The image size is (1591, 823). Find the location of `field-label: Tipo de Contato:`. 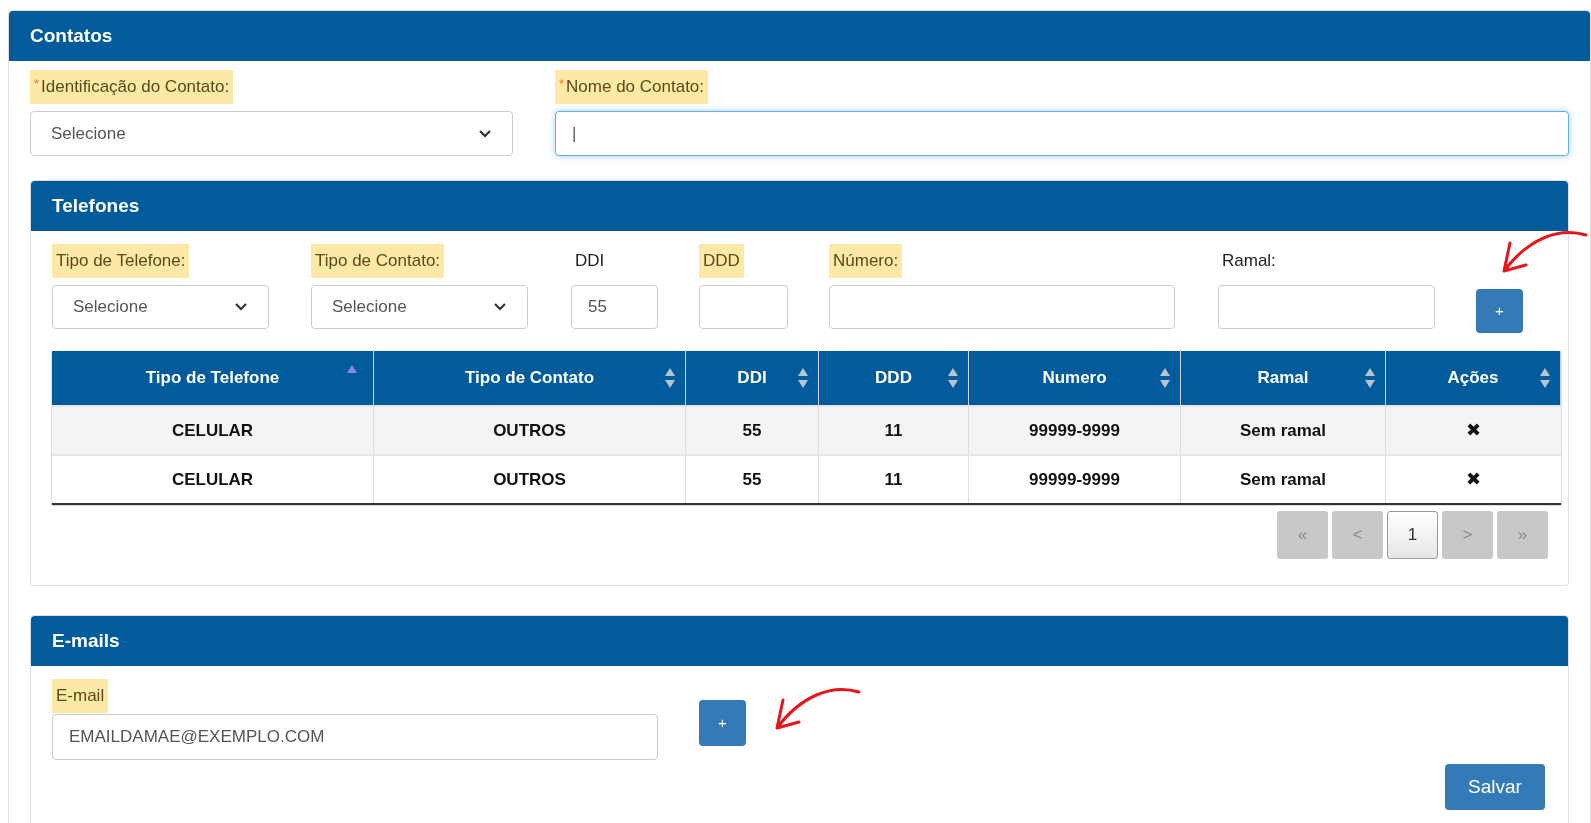

field-label: Tipo de Contato: is located at coordinates (378, 261).